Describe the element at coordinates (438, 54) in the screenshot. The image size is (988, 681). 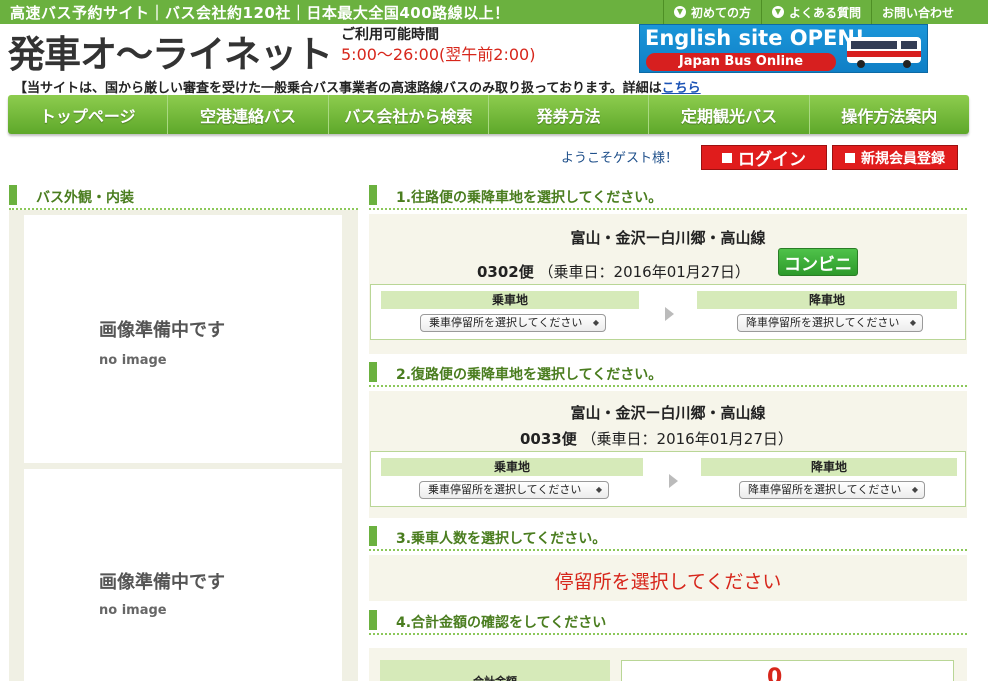
I see `hours-value: 5:00〜26:00(翌午前2:00)` at that location.